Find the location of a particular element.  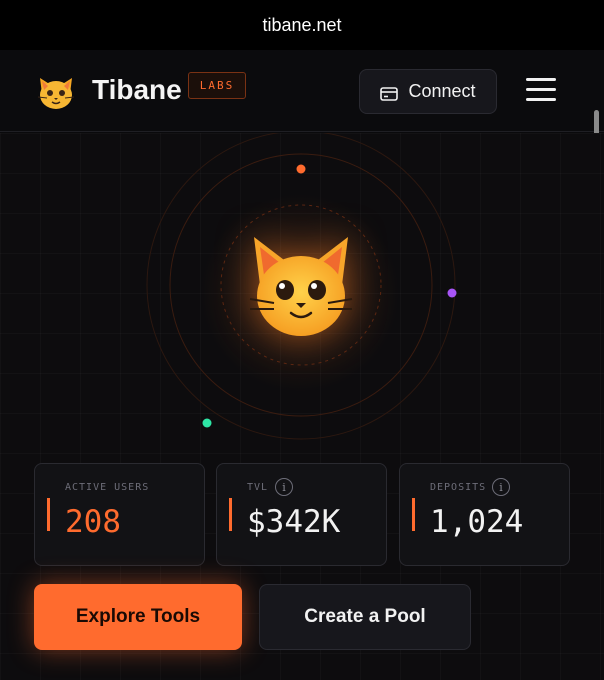

stat-card-active-users: ACTIVE USERS 208 is located at coordinates (119, 514).